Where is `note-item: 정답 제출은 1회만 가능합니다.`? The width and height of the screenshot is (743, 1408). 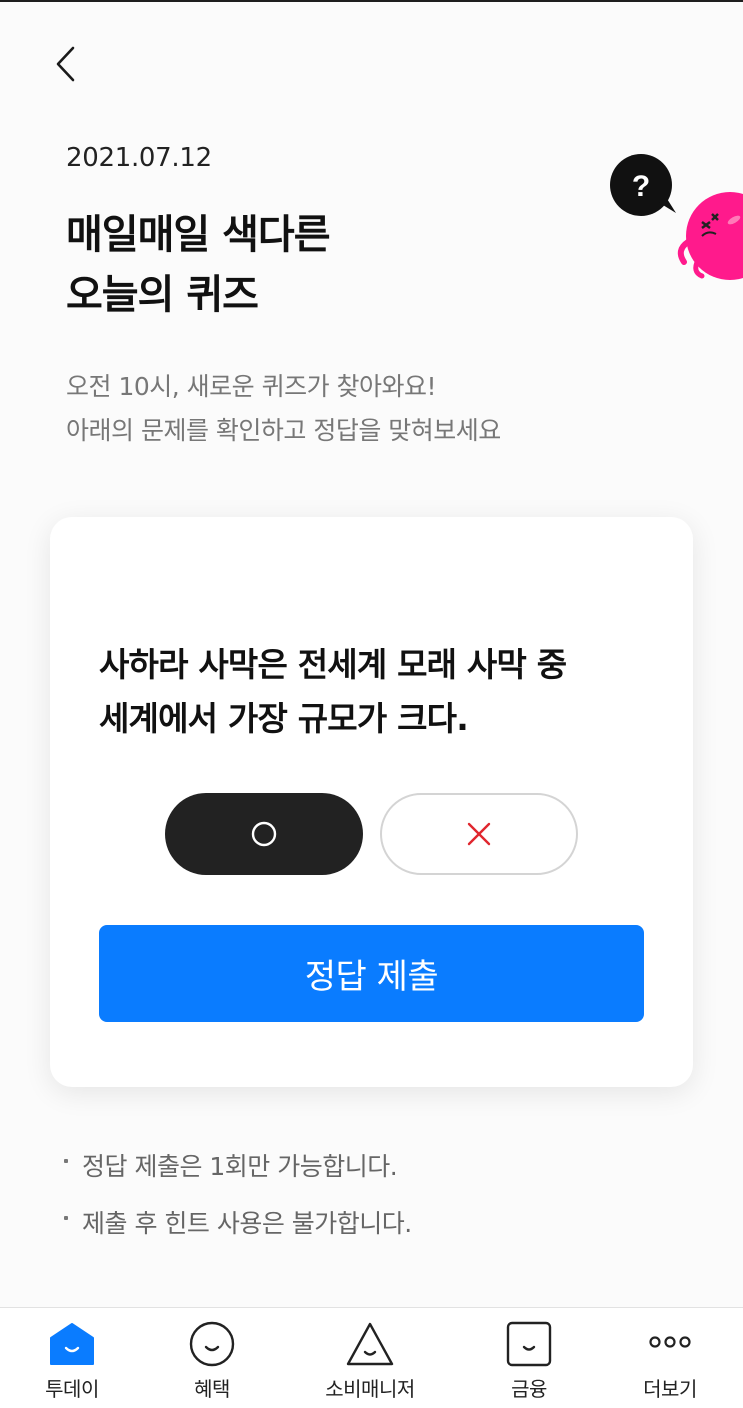 note-item: 정답 제출은 1회만 가능합니다. is located at coordinates (238, 1166).